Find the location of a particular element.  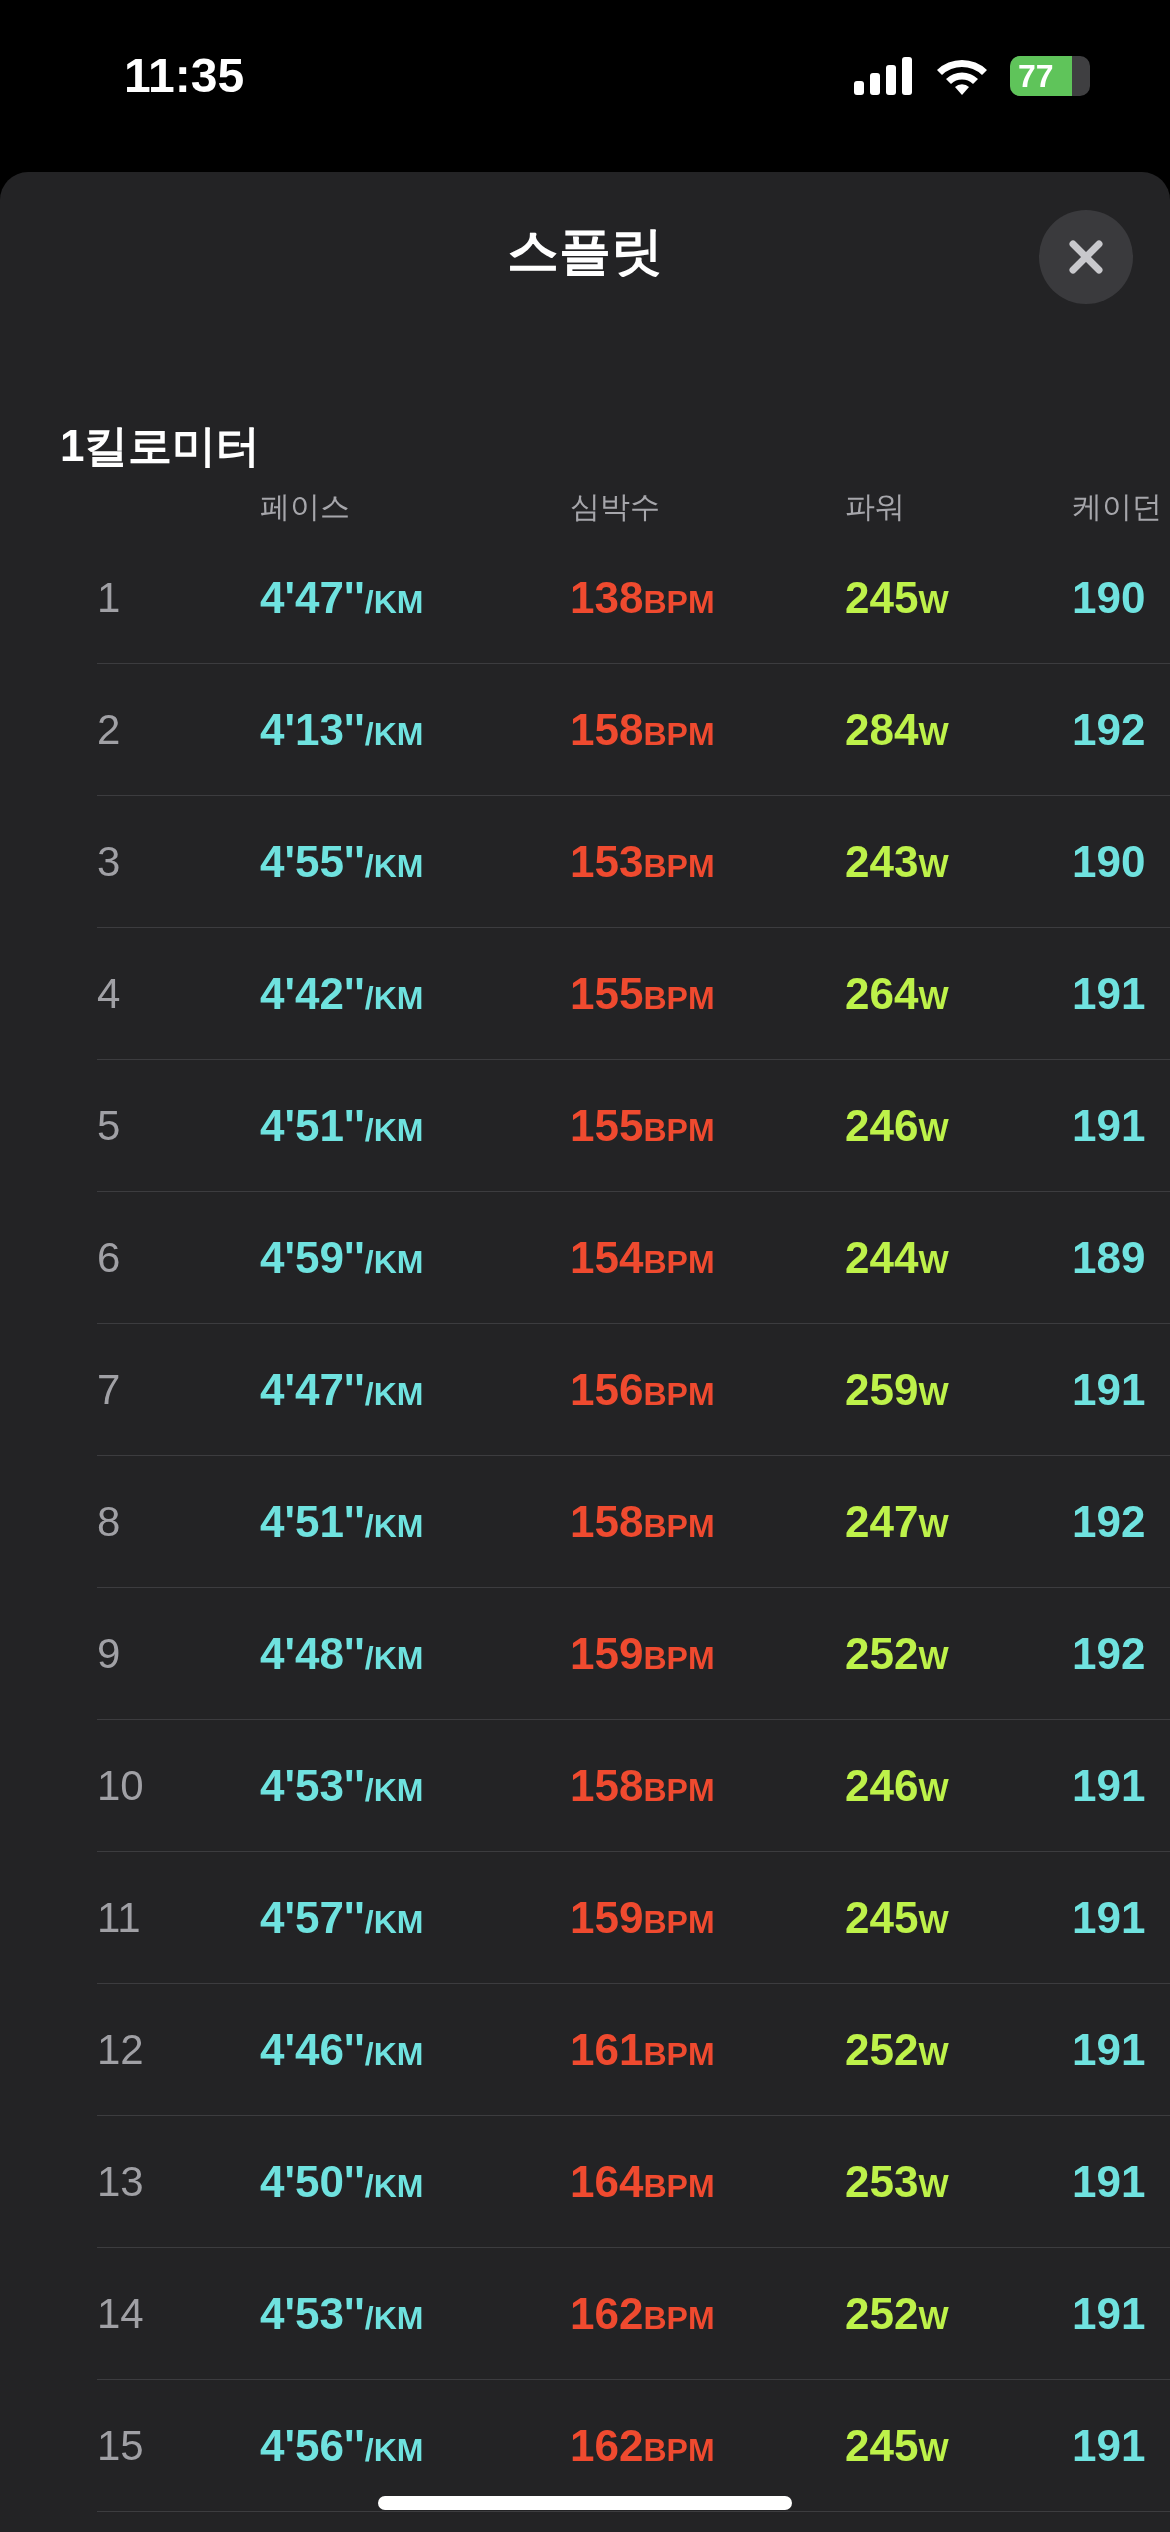

close-icon is located at coordinates (1086, 257).